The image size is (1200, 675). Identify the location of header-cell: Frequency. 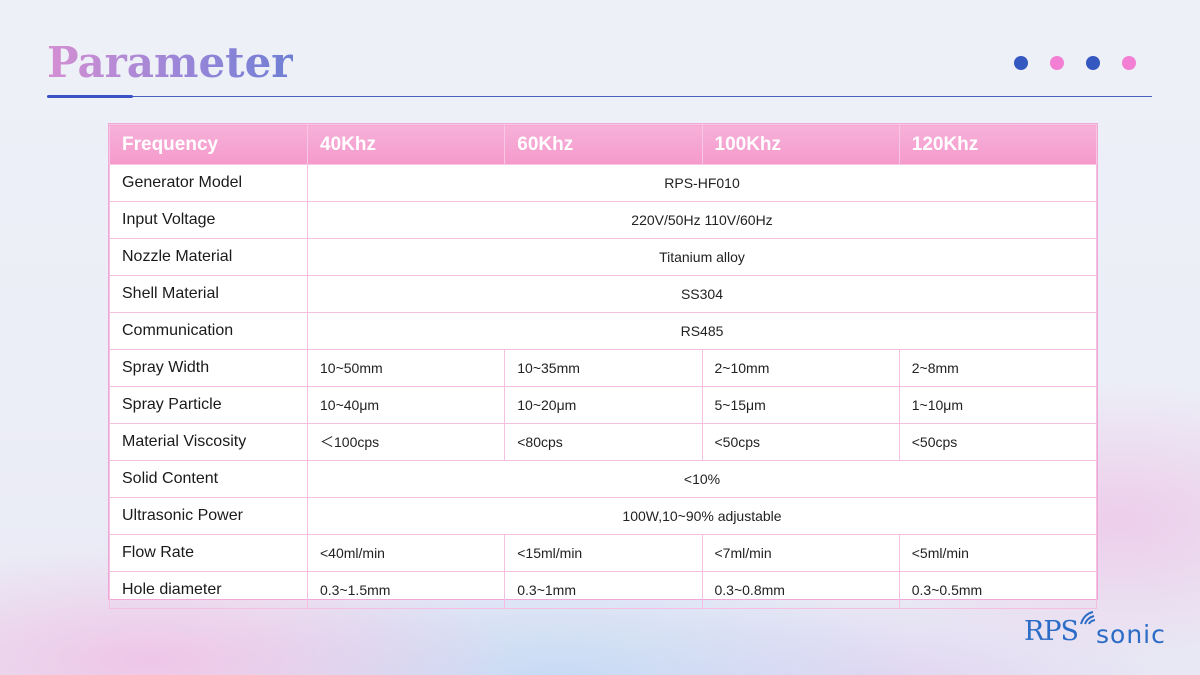
(208, 144).